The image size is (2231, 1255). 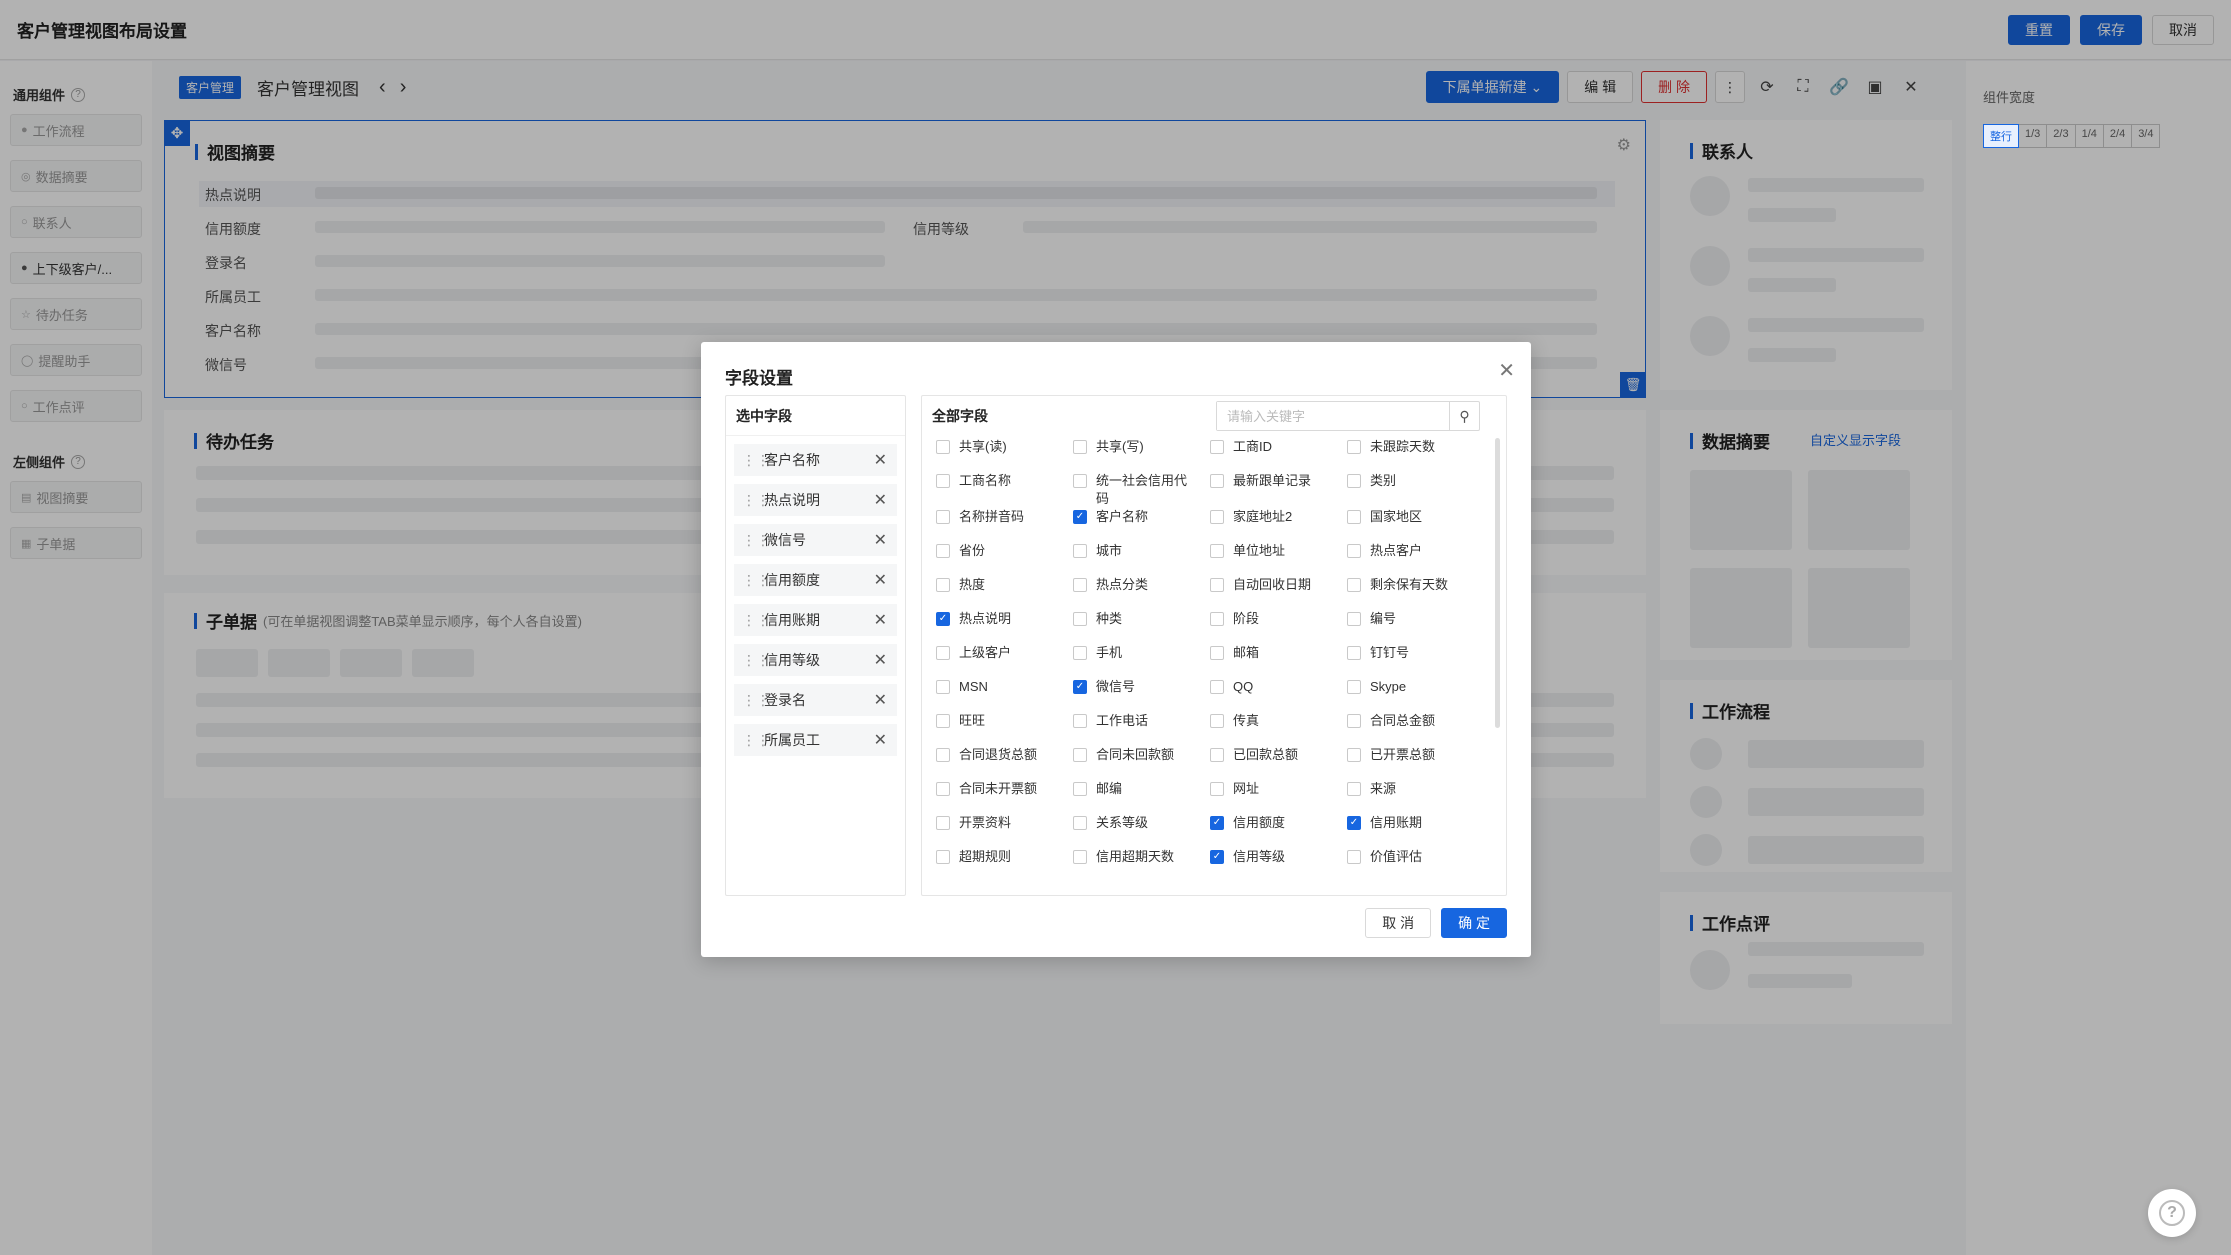 What do you see at coordinates (1278, 865) in the screenshot?
I see `field-option: ✓ 信用等级` at bounding box center [1278, 865].